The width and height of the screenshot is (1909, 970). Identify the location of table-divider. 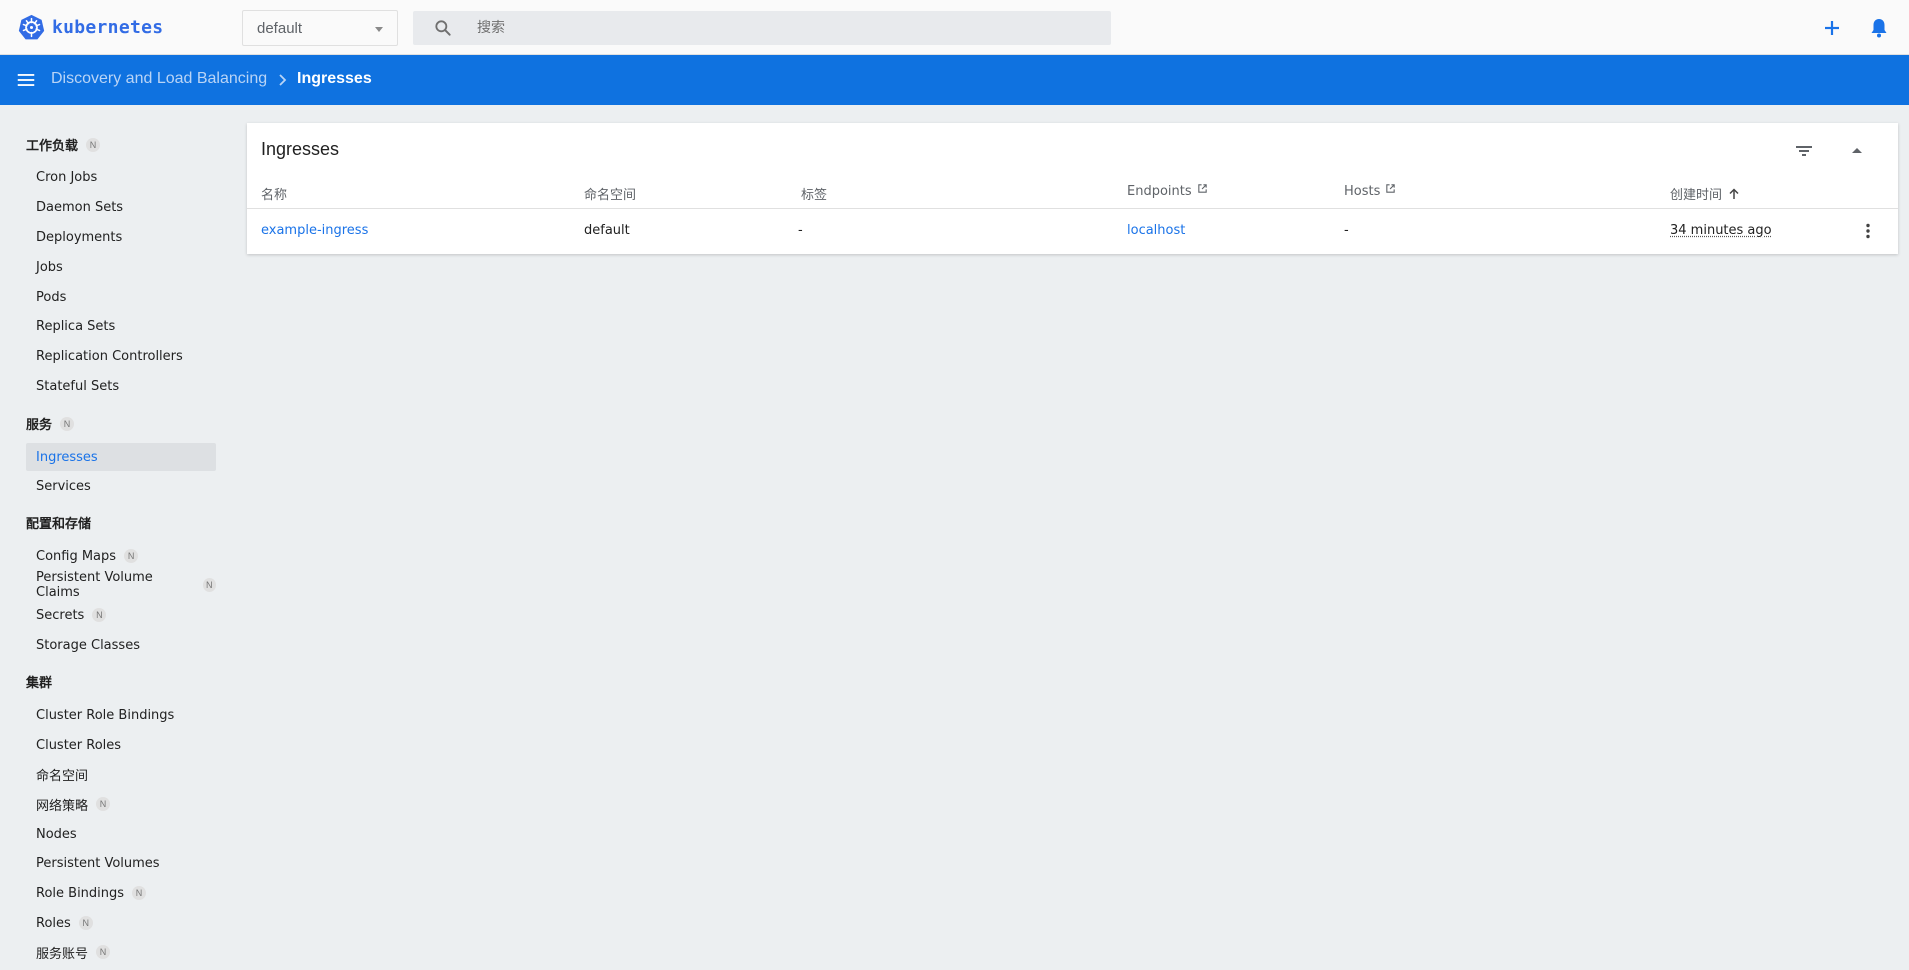
(1072, 208).